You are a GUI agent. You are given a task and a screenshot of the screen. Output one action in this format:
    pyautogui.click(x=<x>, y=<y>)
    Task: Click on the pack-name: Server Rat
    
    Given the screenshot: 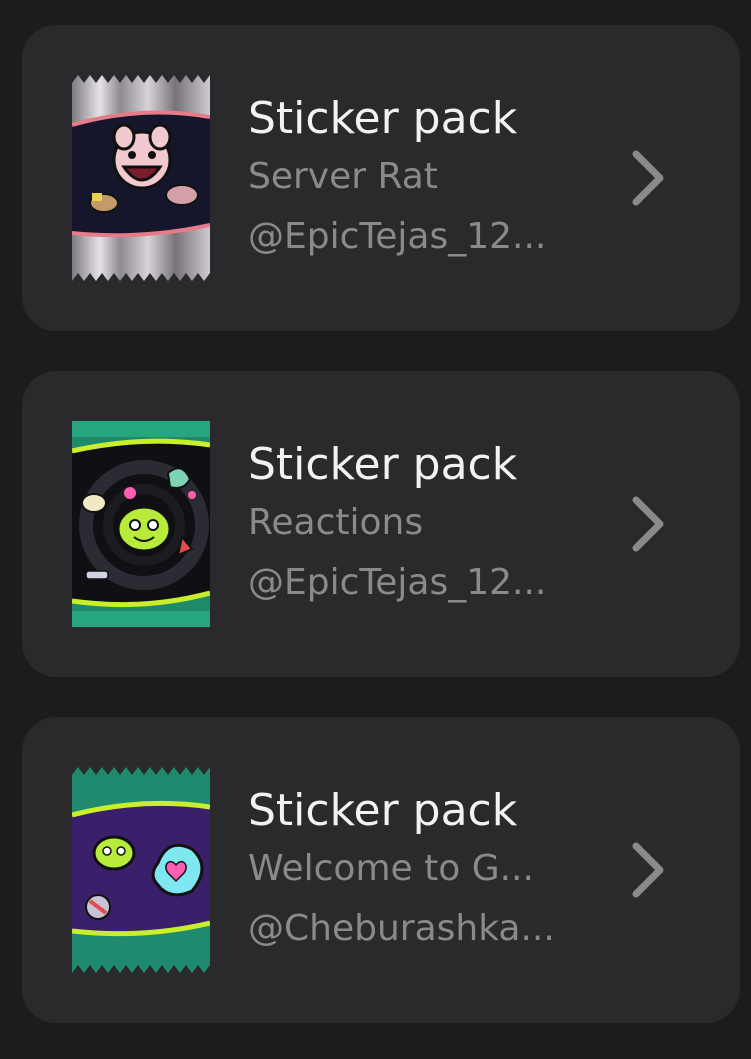 What is the action you would take?
    pyautogui.click(x=343, y=176)
    